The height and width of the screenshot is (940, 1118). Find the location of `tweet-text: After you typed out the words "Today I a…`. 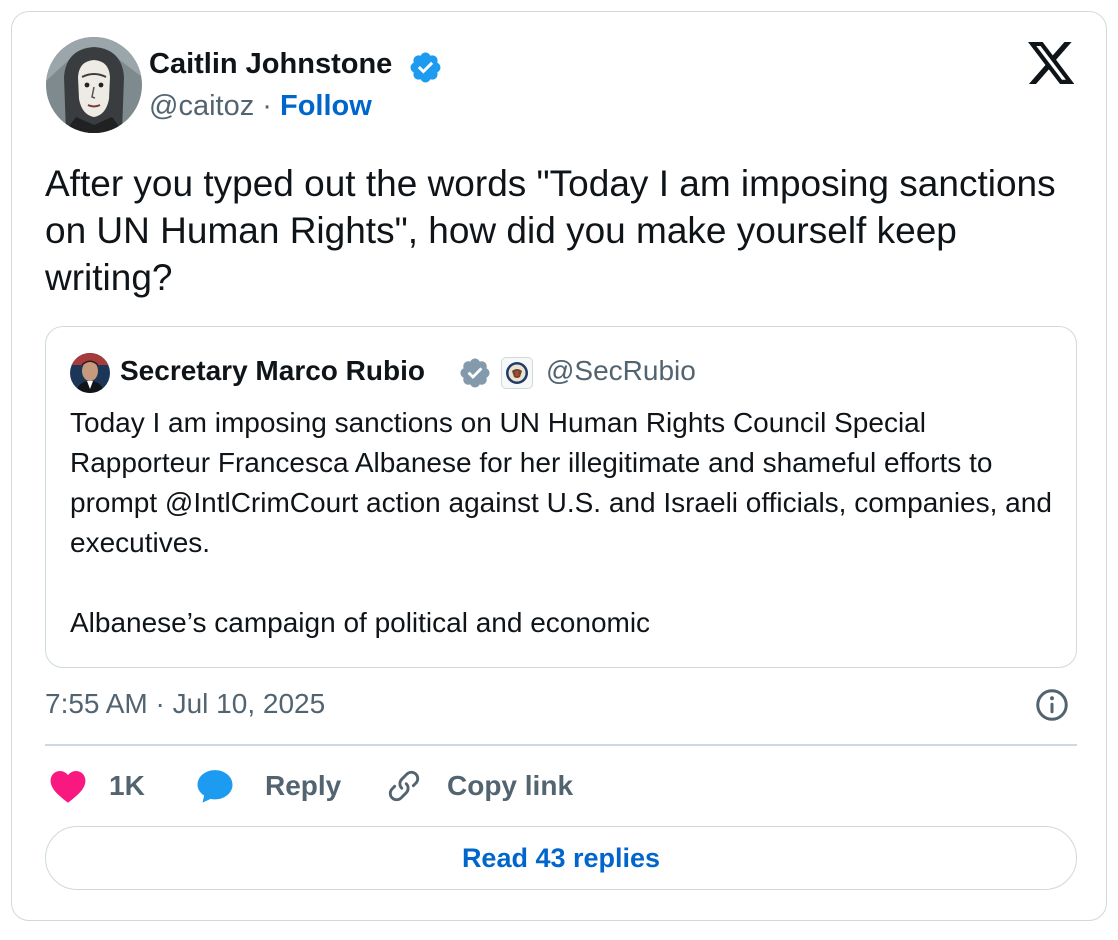

tweet-text: After you typed out the words "Today I a… is located at coordinates (550, 230).